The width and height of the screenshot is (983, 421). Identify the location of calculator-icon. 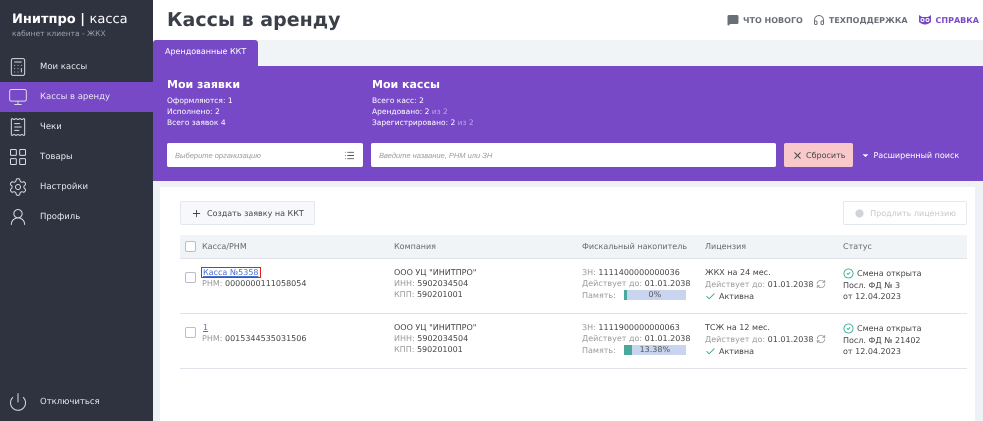
(18, 67).